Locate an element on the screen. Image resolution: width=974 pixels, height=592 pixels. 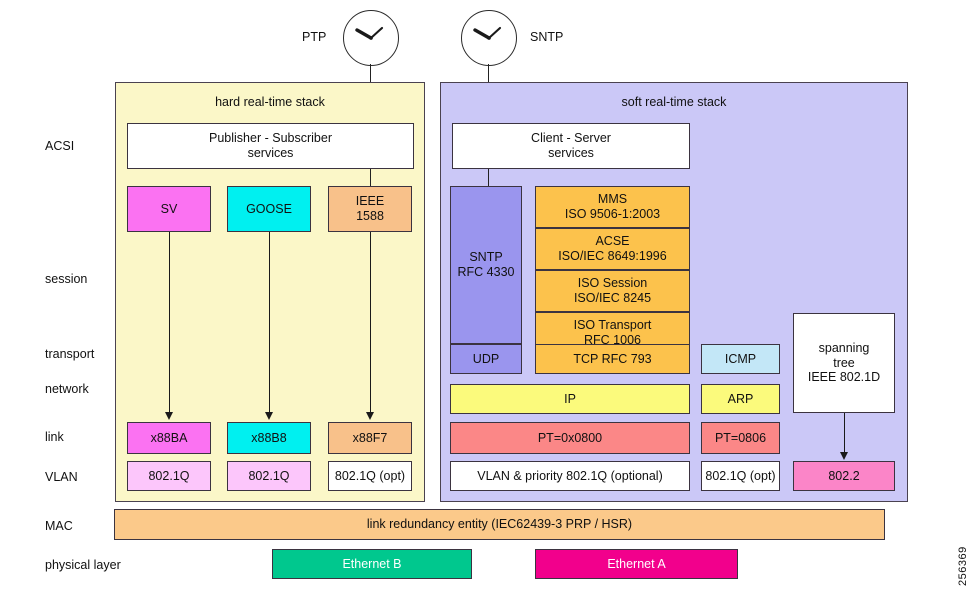
llc-802-2-box: 802.2 is located at coordinates (844, 476).